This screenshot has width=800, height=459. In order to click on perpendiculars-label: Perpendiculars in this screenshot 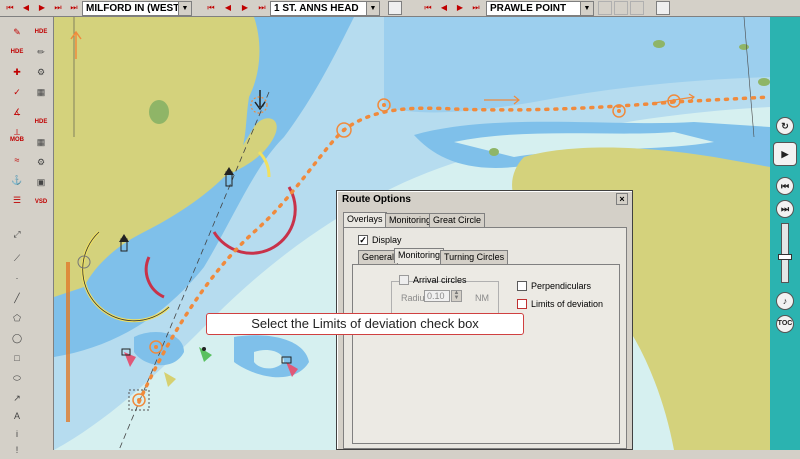, I will do `click(561, 286)`.